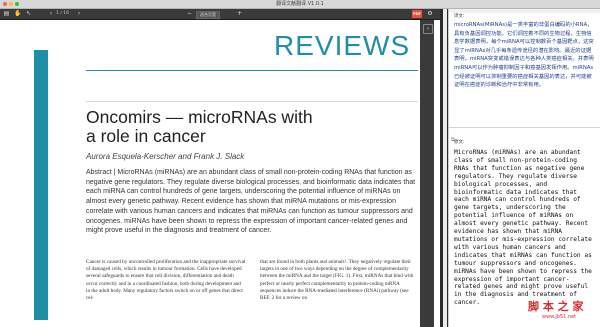 The height and width of the screenshot is (327, 600). Describe the element at coordinates (239, 14) in the screenshot. I see `zoom-in-icon: +` at that location.